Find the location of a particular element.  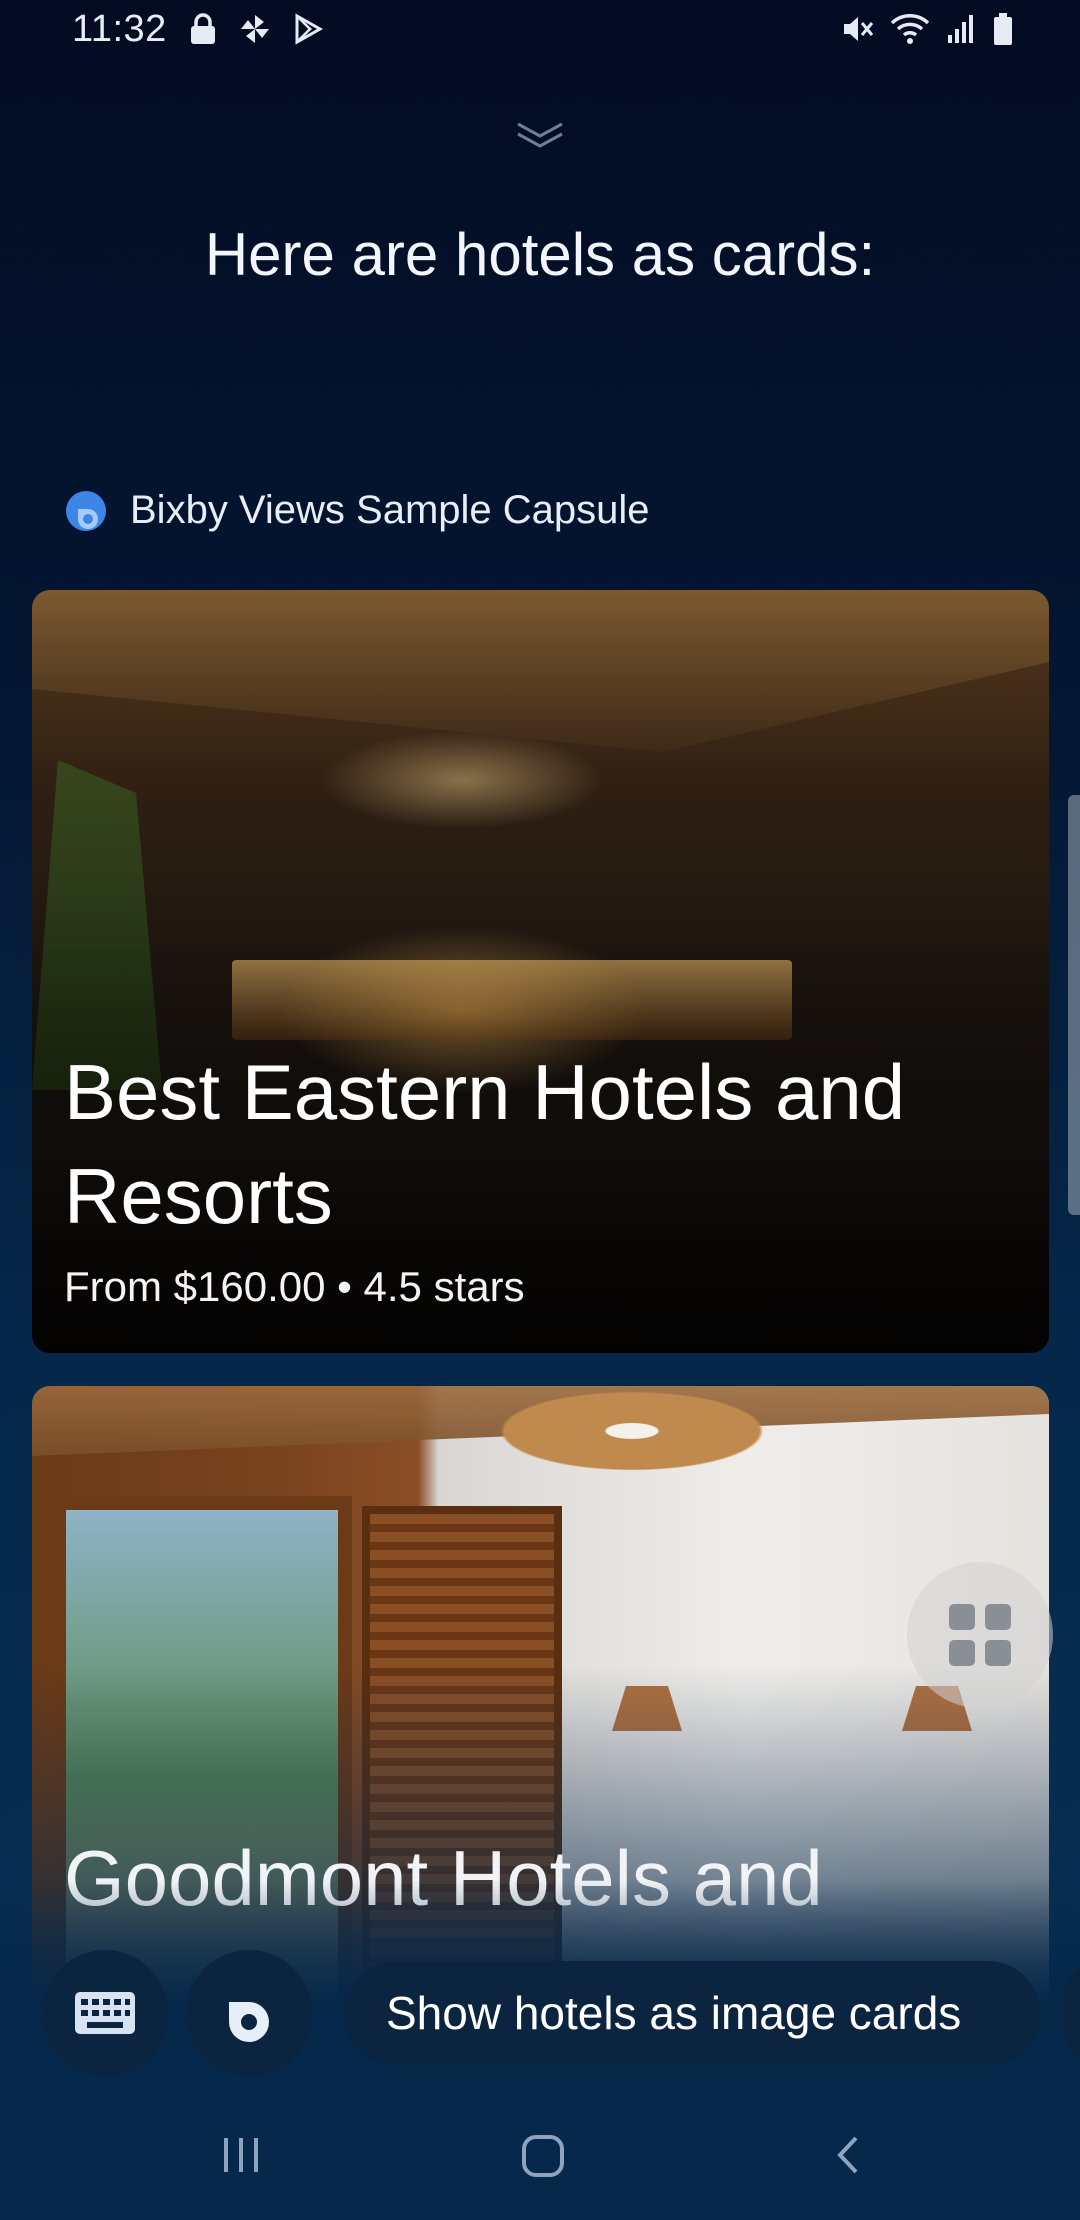

scroll-indicator is located at coordinates (1074, 1005).